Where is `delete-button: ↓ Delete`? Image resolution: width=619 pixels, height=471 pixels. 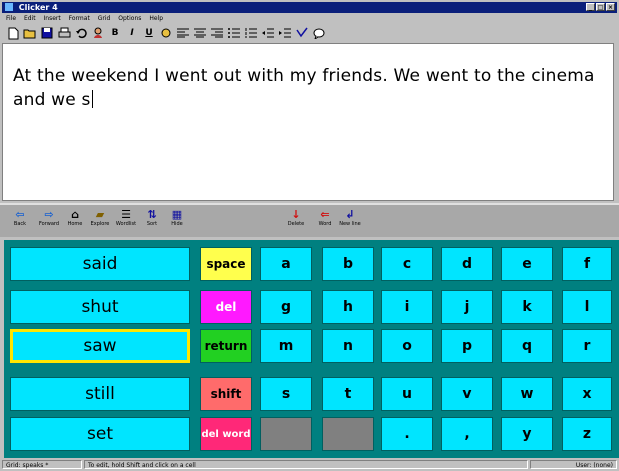 delete-button: ↓ Delete is located at coordinates (296, 218).